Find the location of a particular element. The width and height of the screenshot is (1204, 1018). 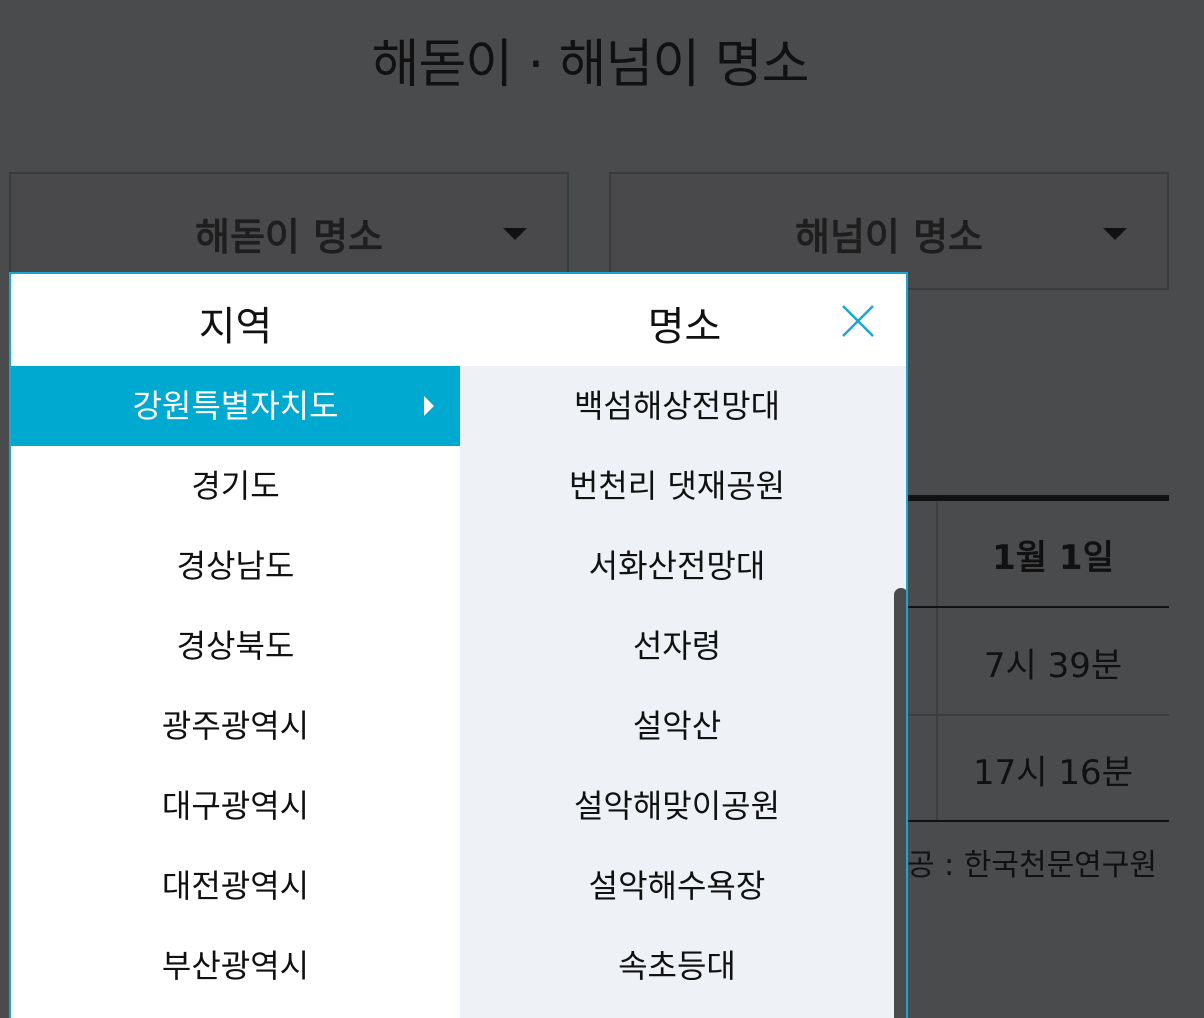

sunset-select-label: 해넘이 명소 is located at coordinates (889, 237).